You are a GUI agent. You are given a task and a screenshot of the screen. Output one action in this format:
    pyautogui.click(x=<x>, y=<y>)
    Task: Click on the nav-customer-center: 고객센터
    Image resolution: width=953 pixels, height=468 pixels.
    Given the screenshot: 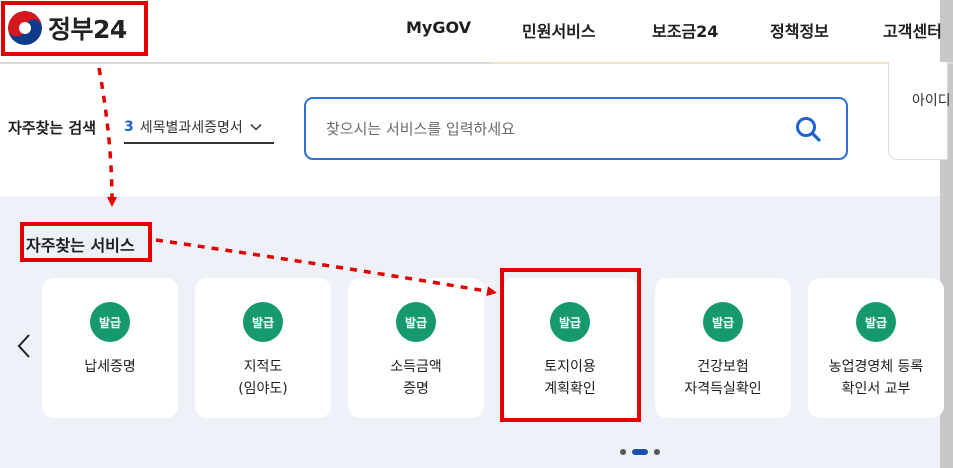 What is the action you would take?
    pyautogui.click(x=912, y=30)
    